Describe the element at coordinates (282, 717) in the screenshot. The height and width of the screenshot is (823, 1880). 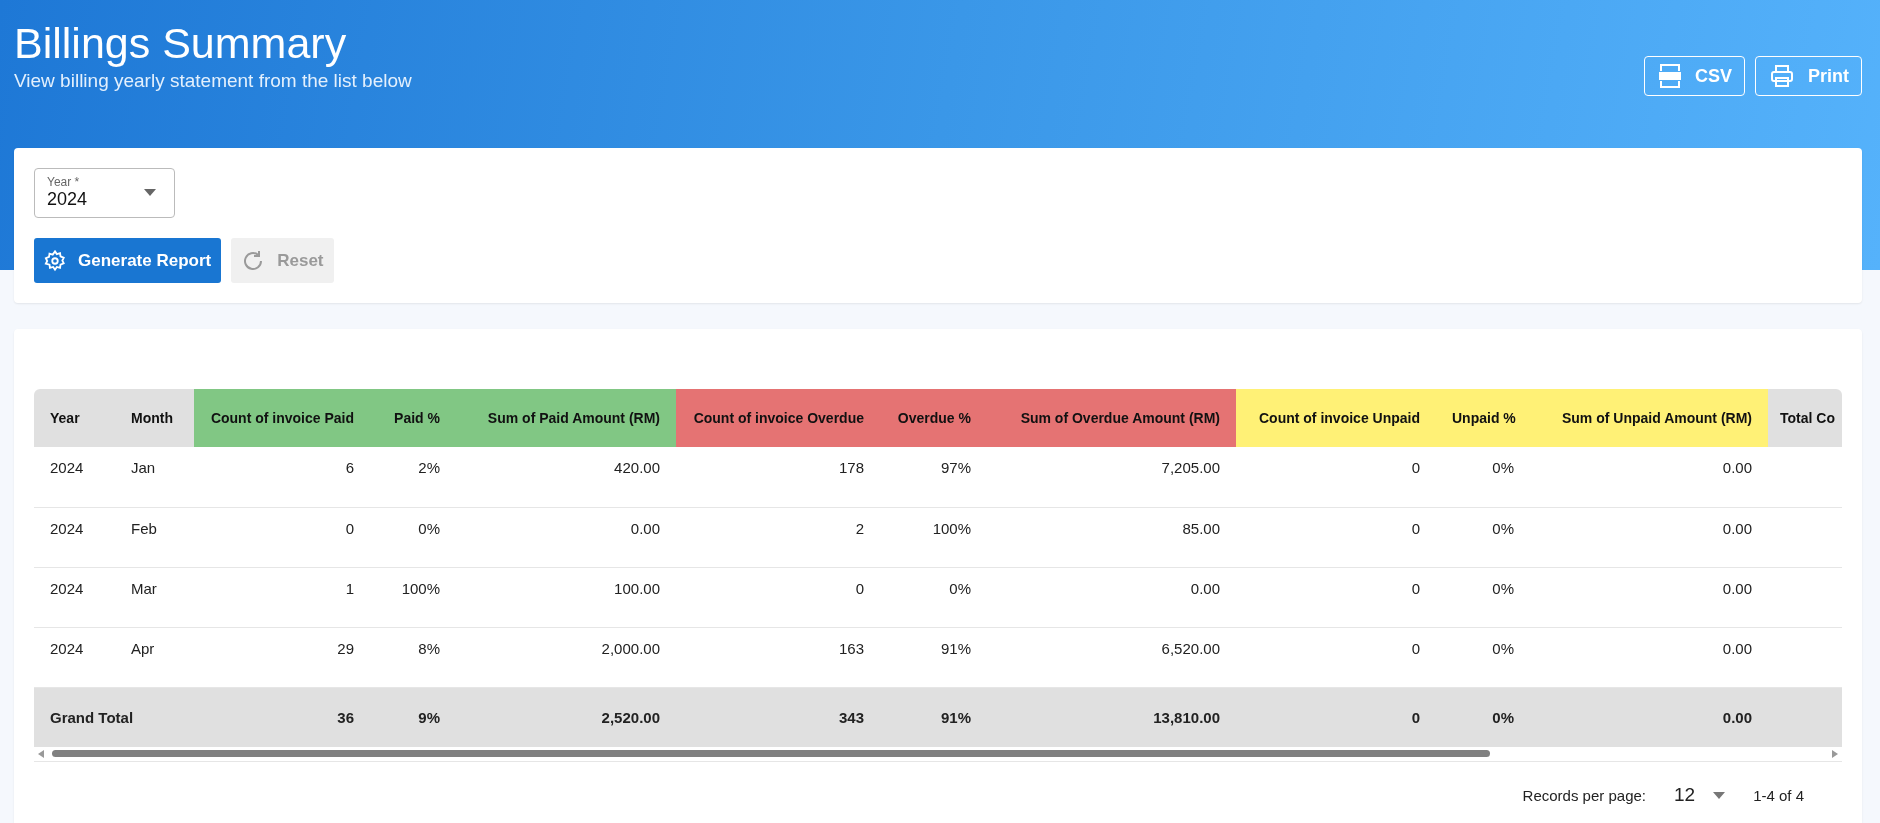
I see `total-cell: 36` at that location.